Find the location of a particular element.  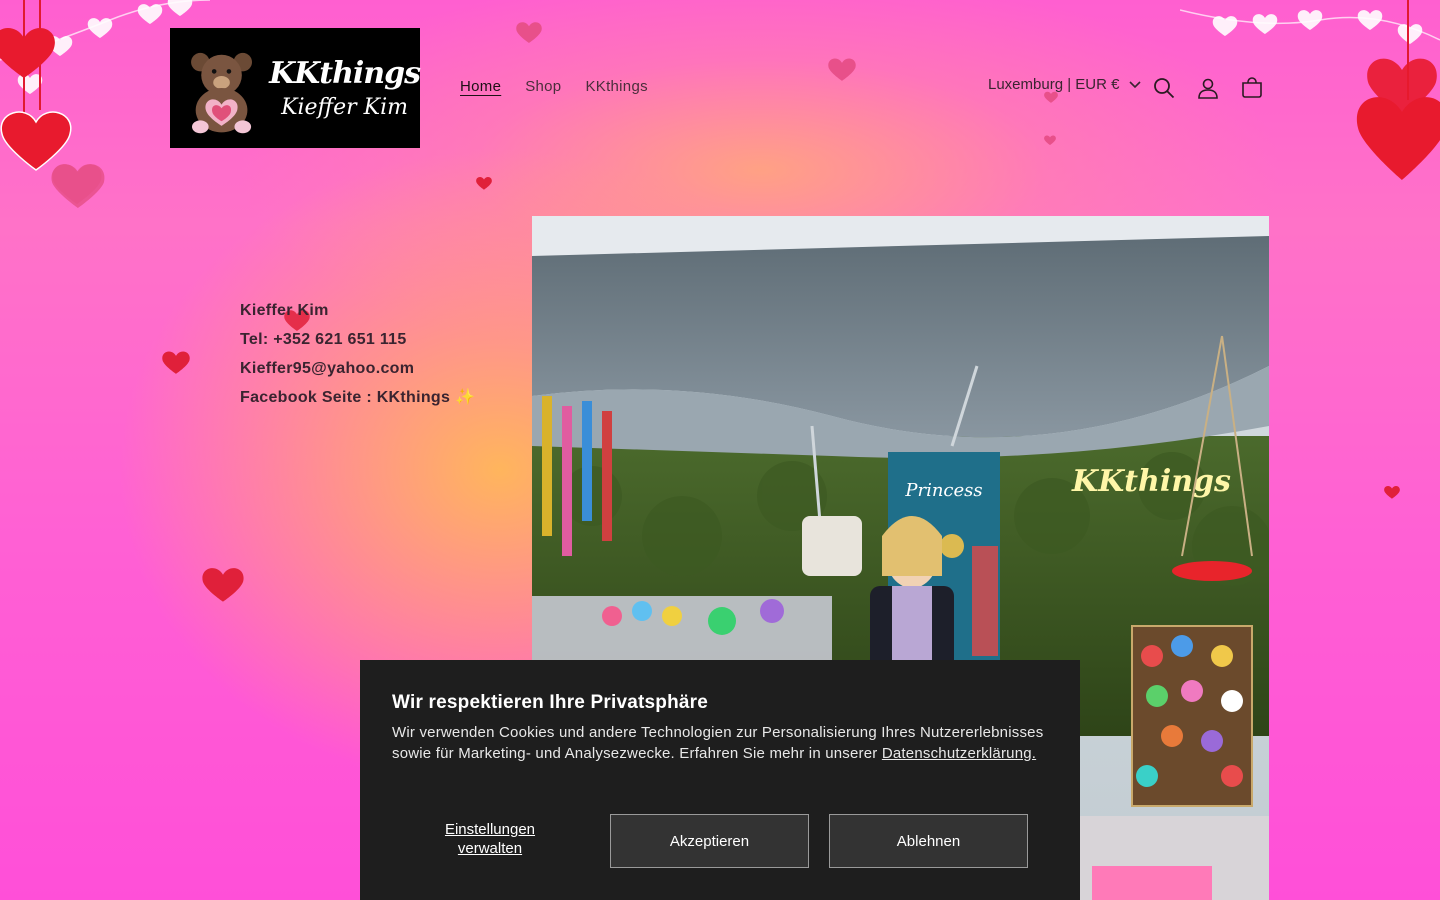

chevron-down-icon is located at coordinates (1135, 84).